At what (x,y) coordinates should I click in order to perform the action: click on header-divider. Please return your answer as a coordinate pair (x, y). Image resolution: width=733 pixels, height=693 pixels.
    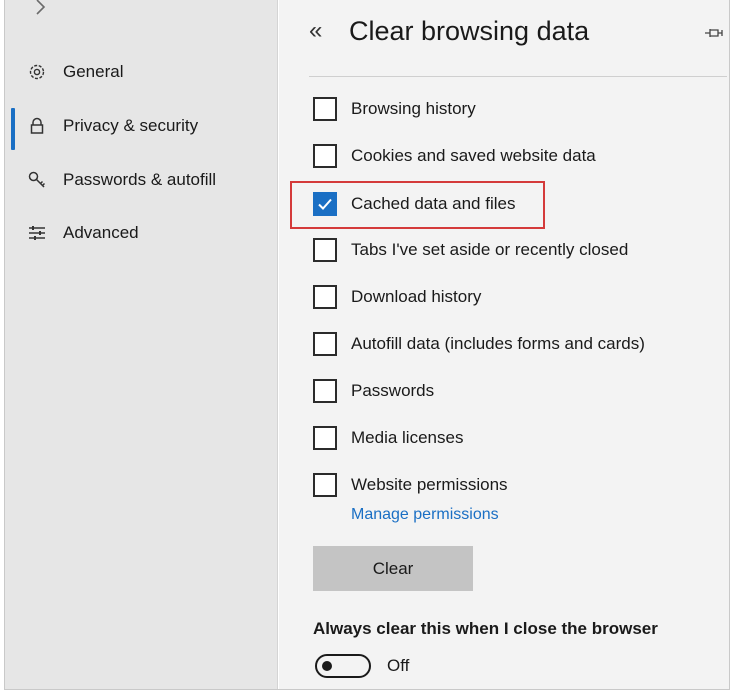
    Looking at the image, I should click on (518, 76).